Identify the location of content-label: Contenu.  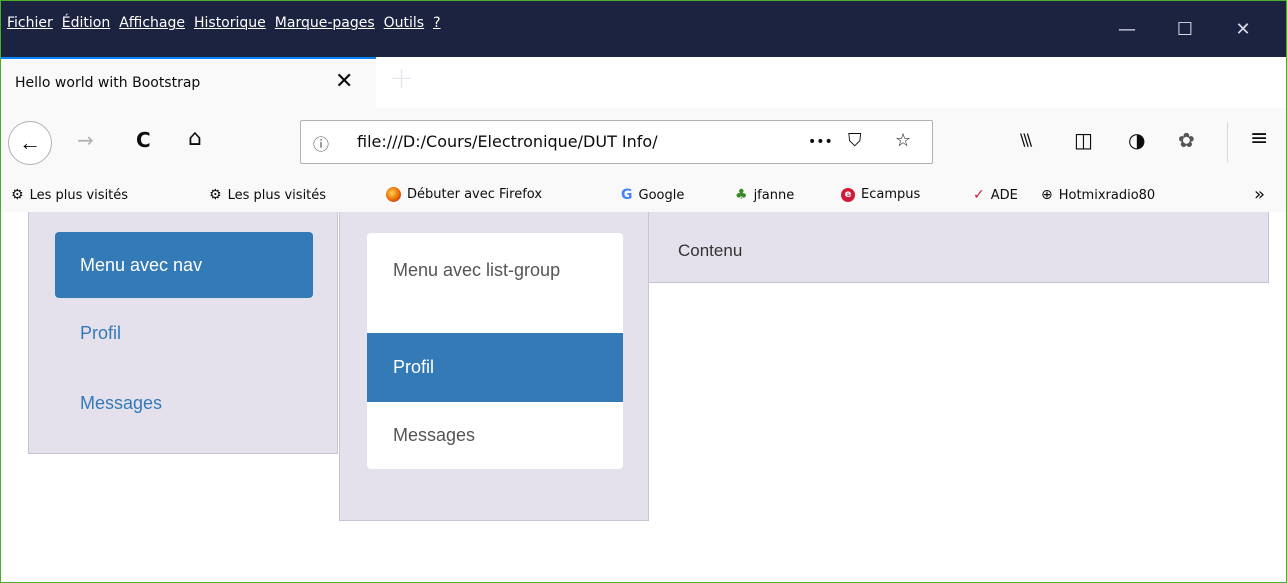
(710, 250).